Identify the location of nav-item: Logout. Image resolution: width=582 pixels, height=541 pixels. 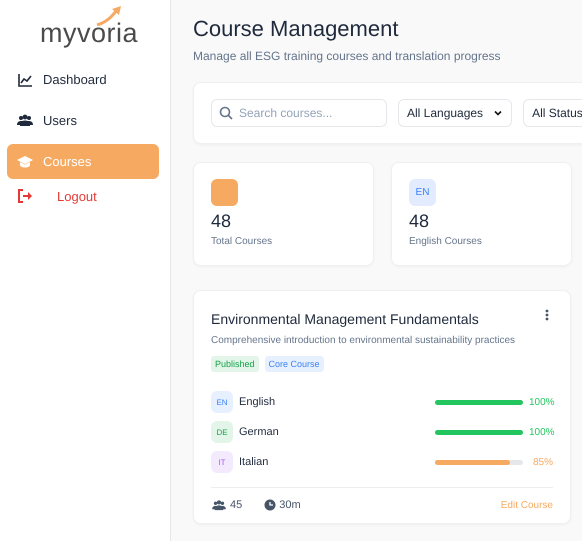
(83, 196).